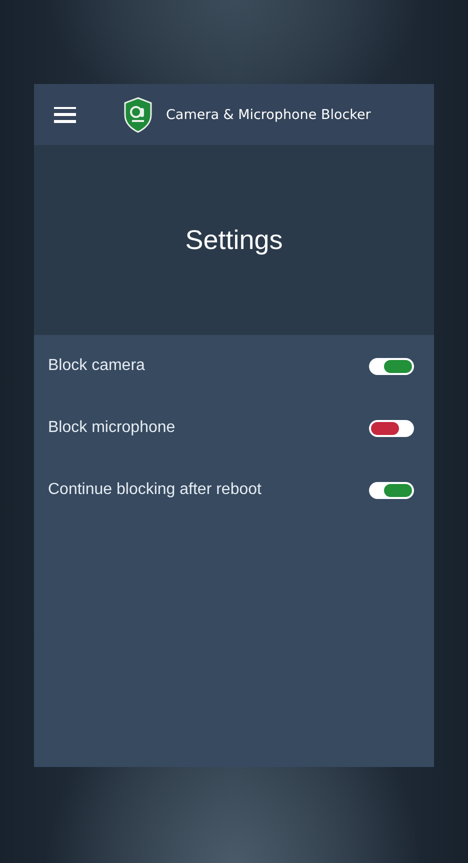 The height and width of the screenshot is (863, 468). I want to click on shield-logo-icon, so click(138, 114).